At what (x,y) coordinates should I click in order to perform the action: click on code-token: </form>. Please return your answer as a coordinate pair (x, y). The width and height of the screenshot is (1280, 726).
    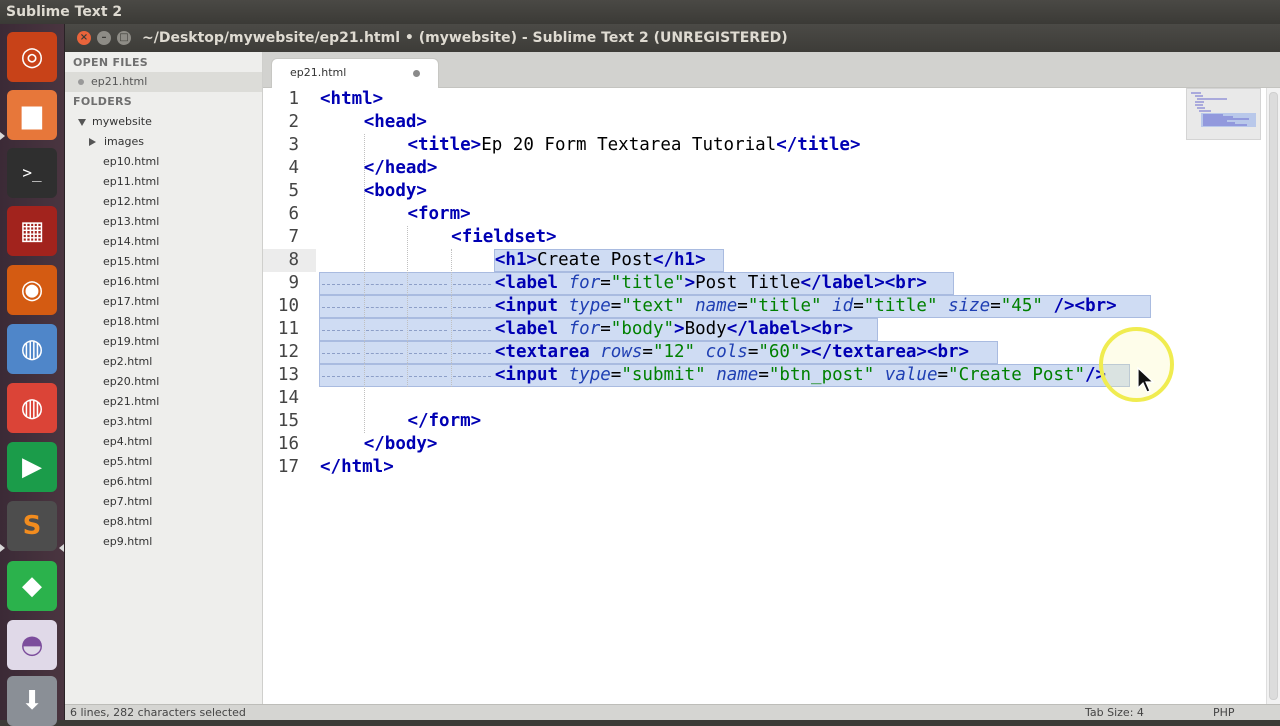
    Looking at the image, I should click on (444, 421).